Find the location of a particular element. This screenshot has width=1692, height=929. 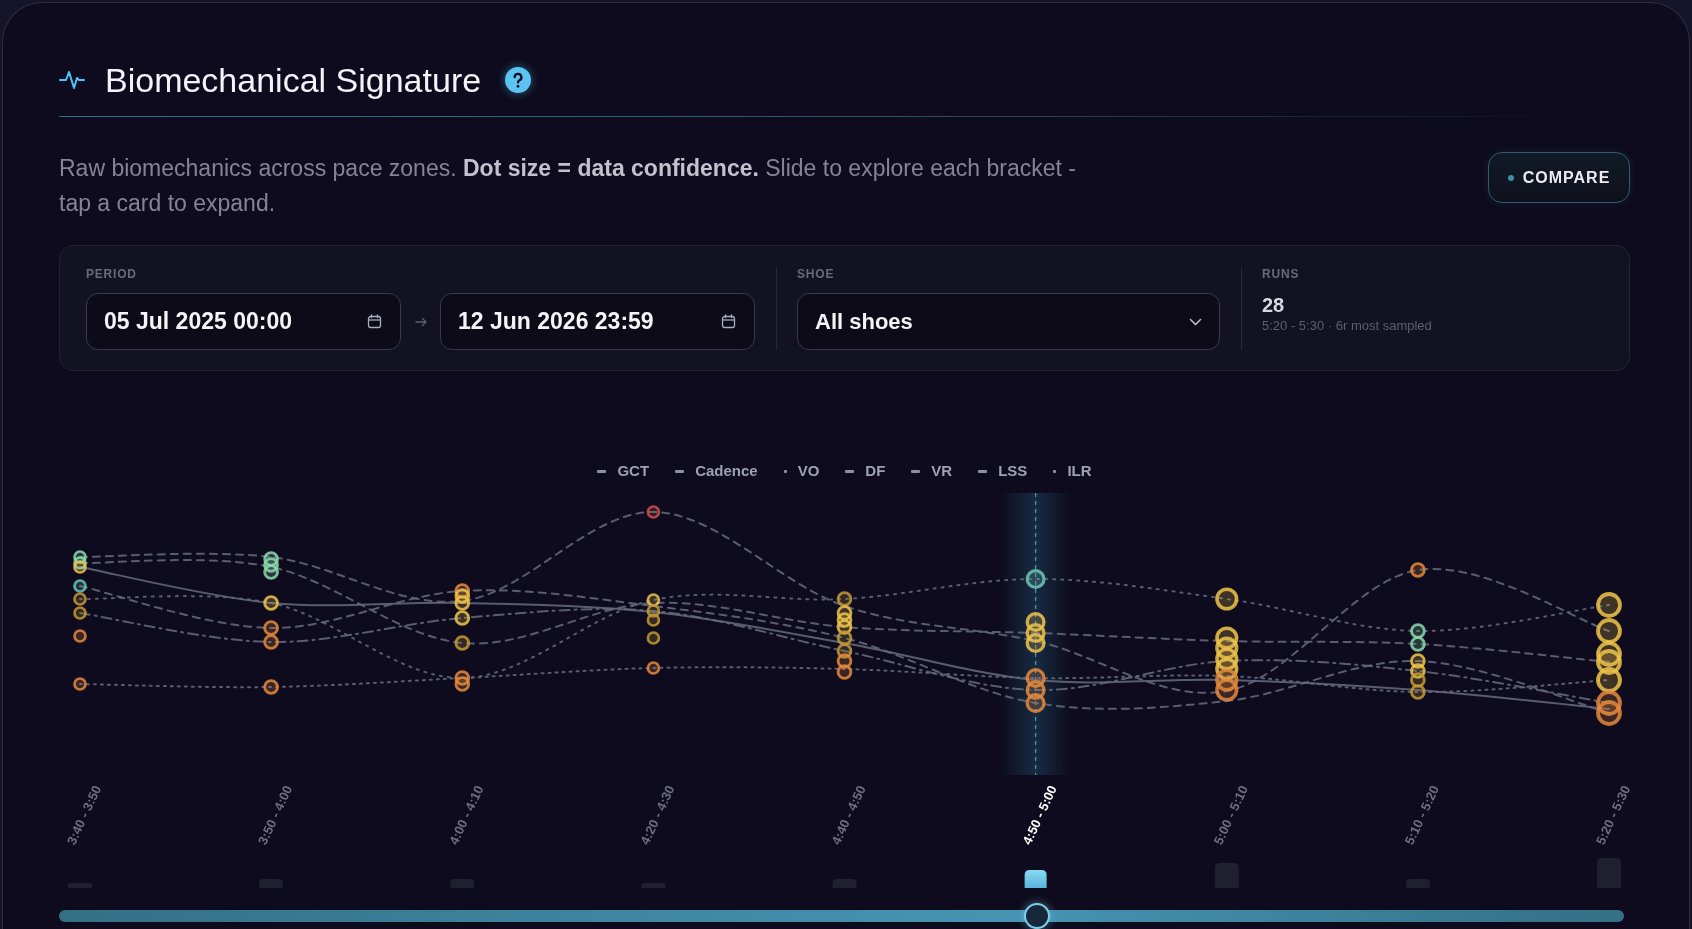

pace-label: 4:00 - 4:10 is located at coordinates (466, 815).